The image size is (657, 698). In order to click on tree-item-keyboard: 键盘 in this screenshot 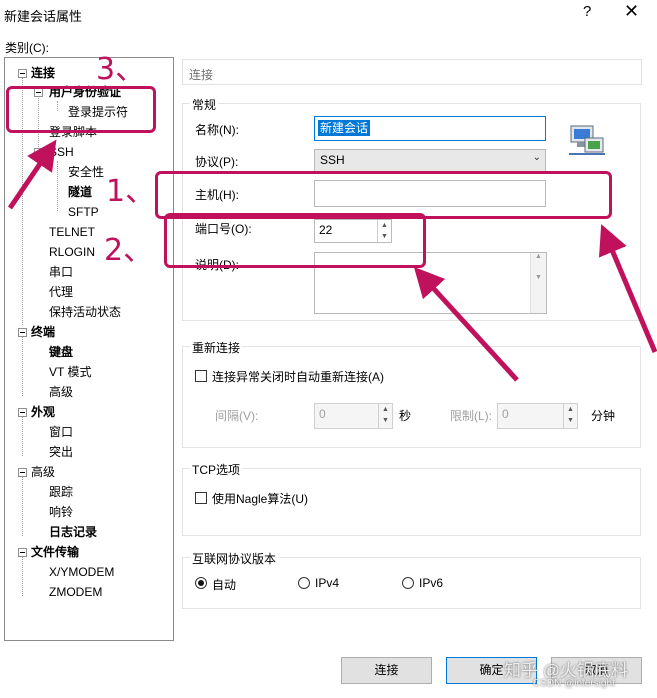, I will do `click(61, 352)`.